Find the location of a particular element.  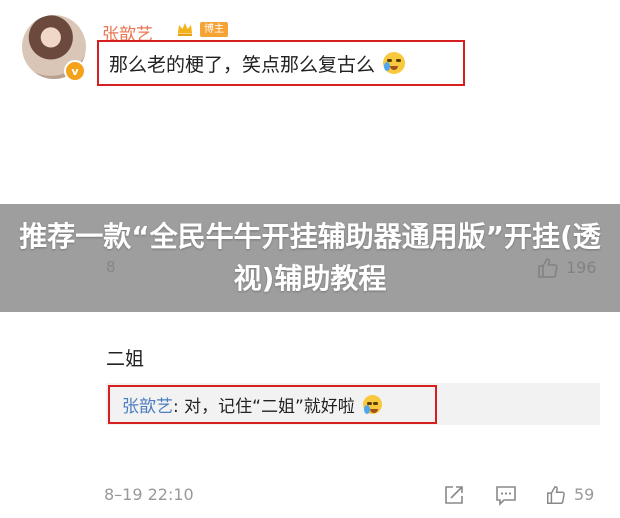

verified-badge-icon: v is located at coordinates (75, 71).